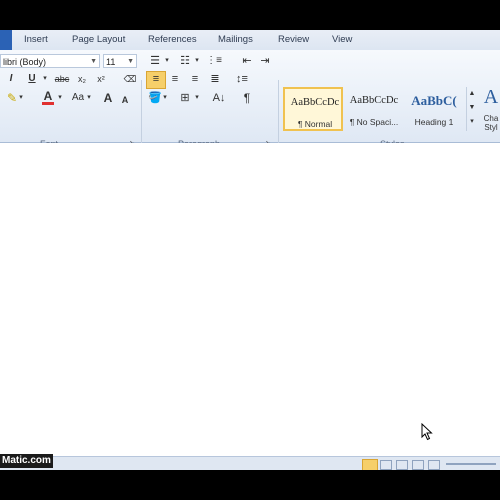 The image size is (500, 500). Describe the element at coordinates (247, 61) in the screenshot. I see `decrease-indent-icon: ⇤` at that location.